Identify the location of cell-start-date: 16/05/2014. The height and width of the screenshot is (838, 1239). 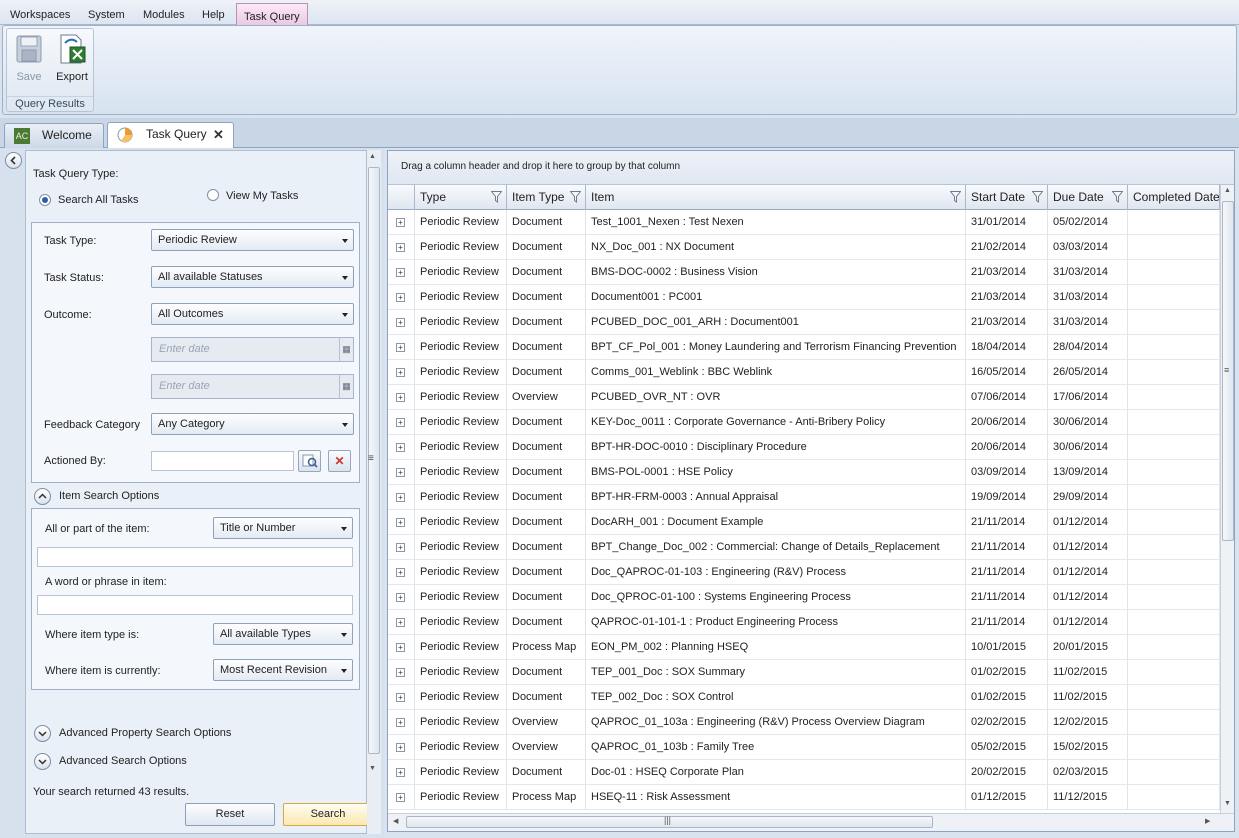
(1007, 372).